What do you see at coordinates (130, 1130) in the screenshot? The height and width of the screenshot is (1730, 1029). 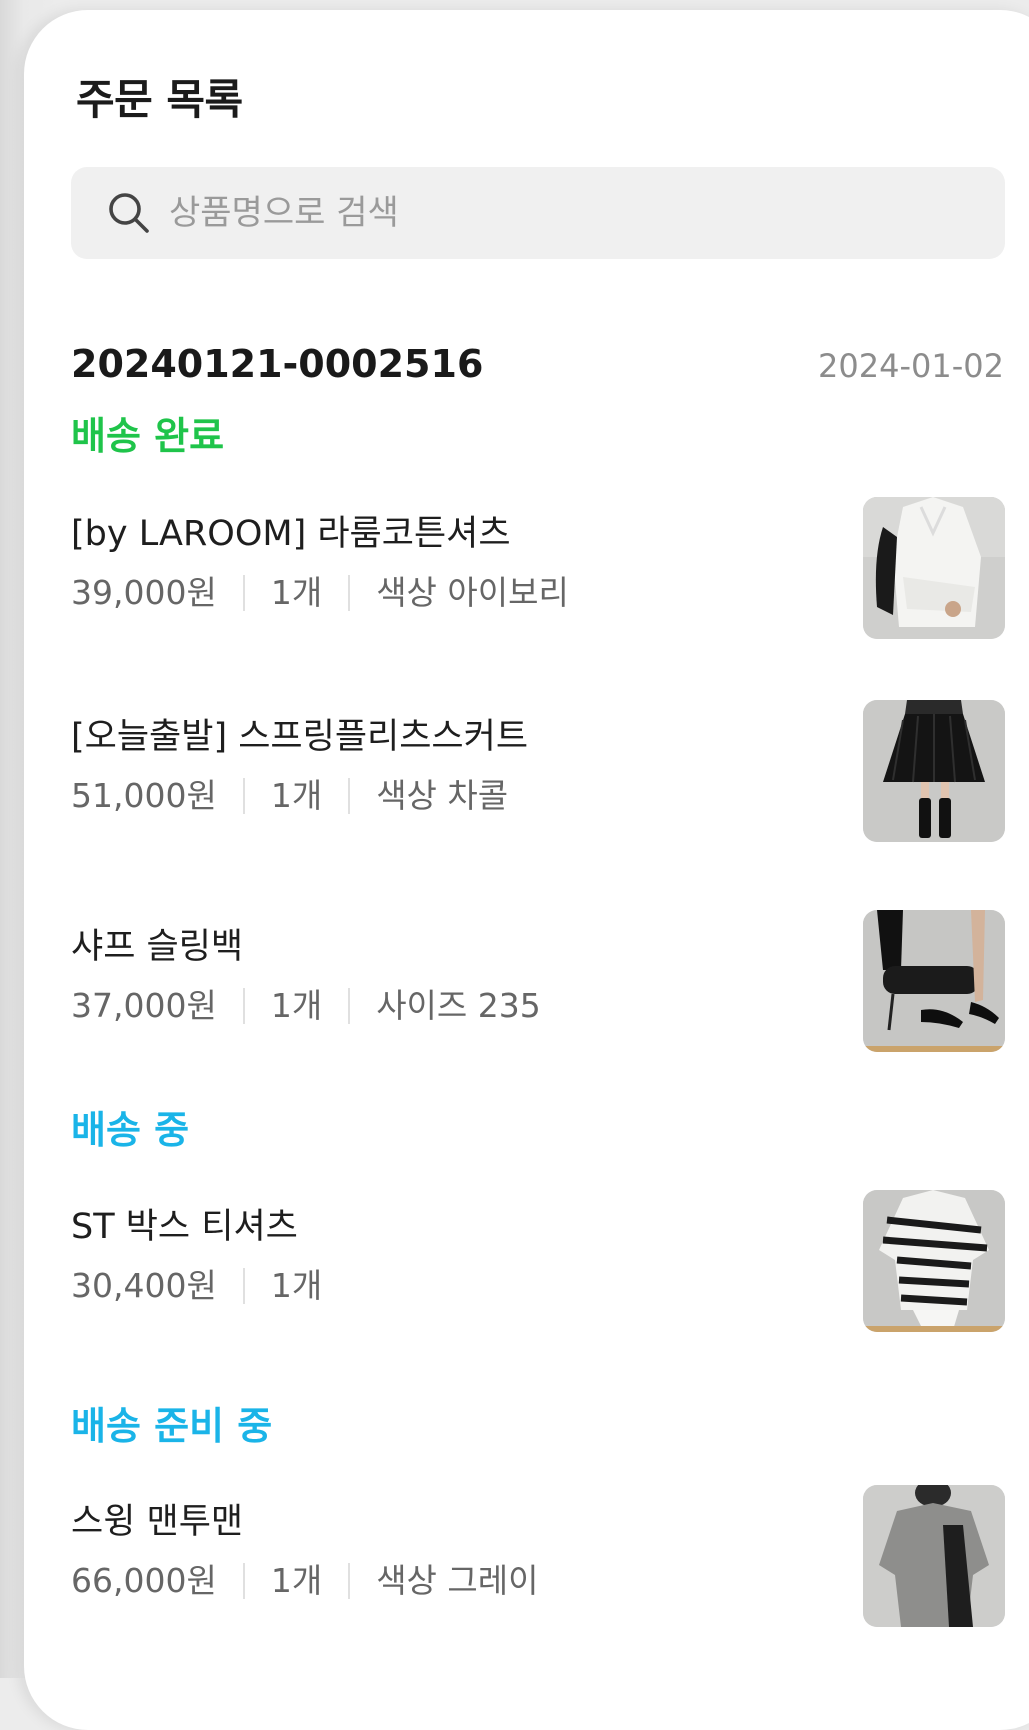 I see `status-in-transit: 배송 중` at bounding box center [130, 1130].